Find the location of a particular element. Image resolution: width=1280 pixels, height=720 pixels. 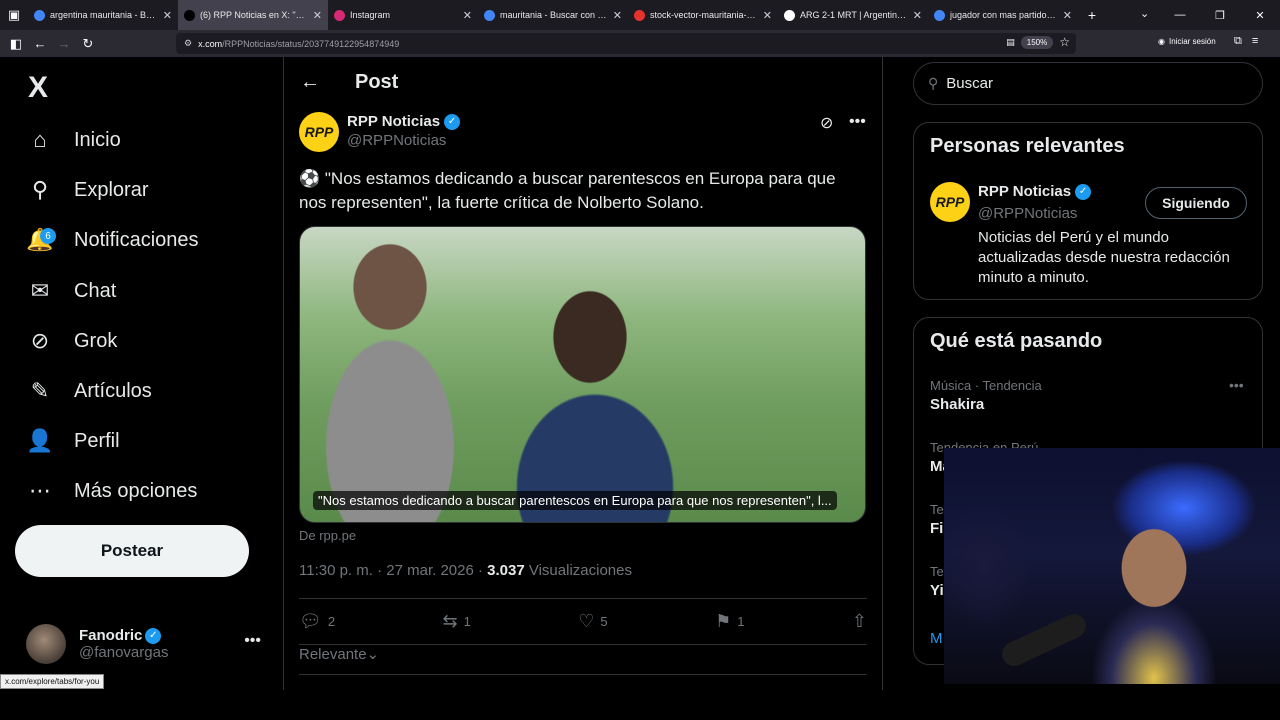

author-handle: @RPPNoticias is located at coordinates (403, 140).